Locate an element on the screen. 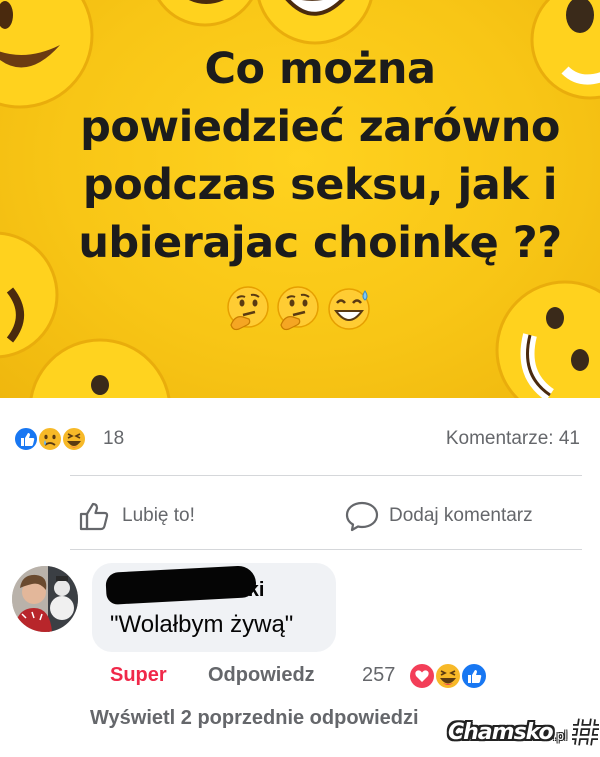  watermark-logo: Chamsko .pl is located at coordinates (524, 732).